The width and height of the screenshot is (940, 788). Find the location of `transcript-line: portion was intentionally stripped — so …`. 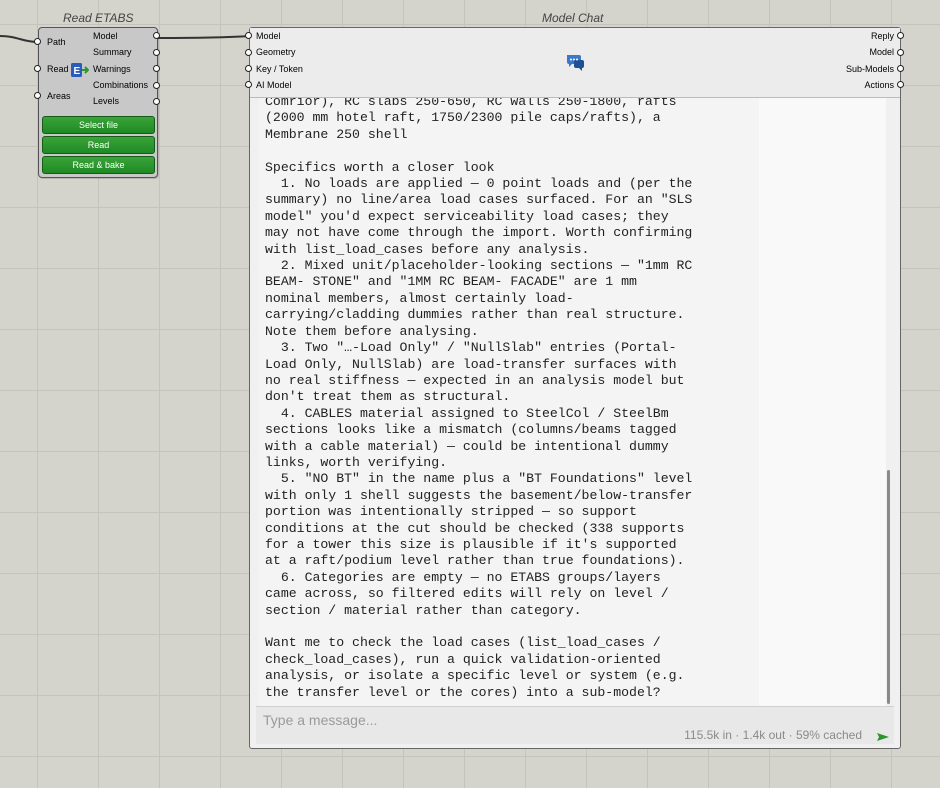

transcript-line: portion was intentionally stripped — so … is located at coordinates (451, 512).